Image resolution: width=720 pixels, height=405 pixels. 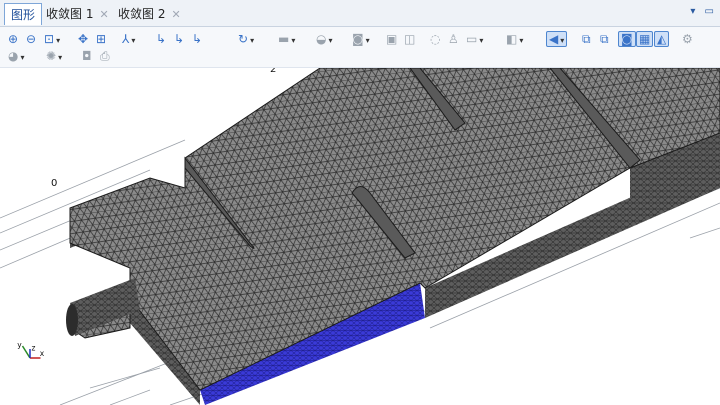 I want to click on tab-label: 图形, so click(x=23, y=15).